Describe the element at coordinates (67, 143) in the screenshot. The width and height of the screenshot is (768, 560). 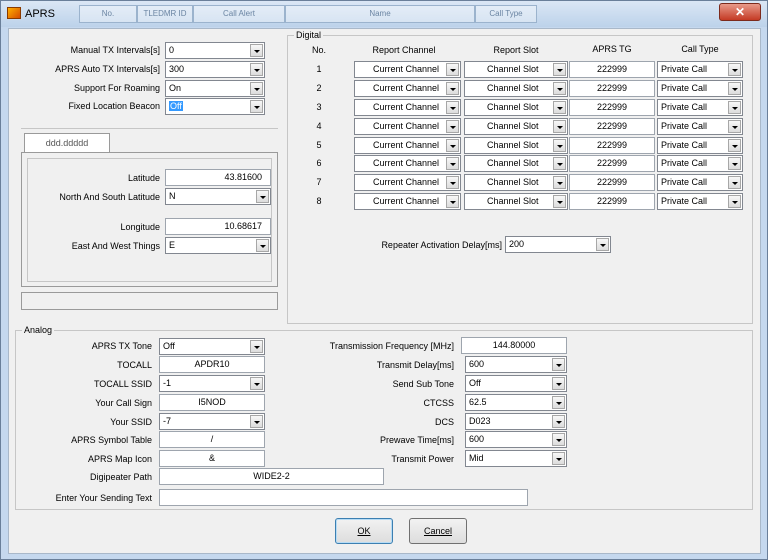
I see `tab-ddd-ddddd: ddd.ddddd` at that location.